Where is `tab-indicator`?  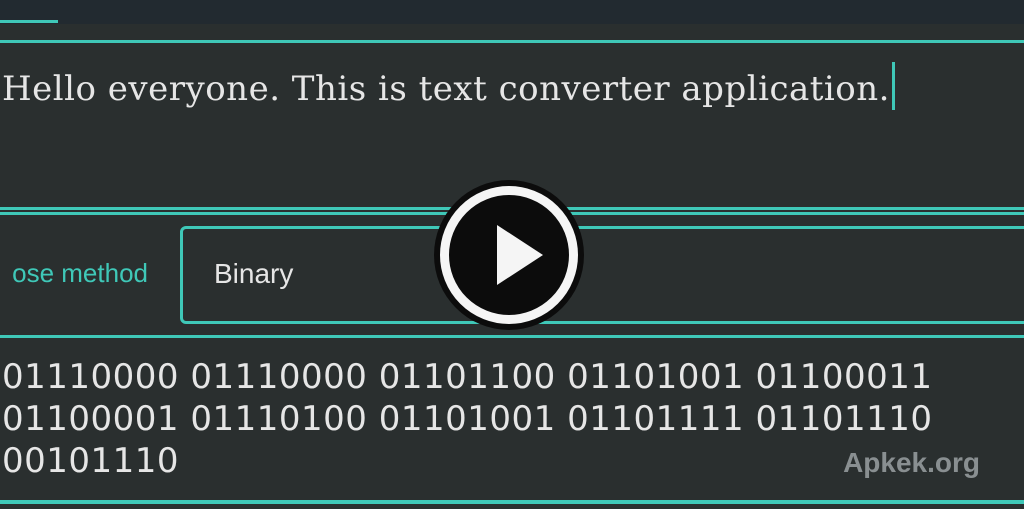 tab-indicator is located at coordinates (29, 21).